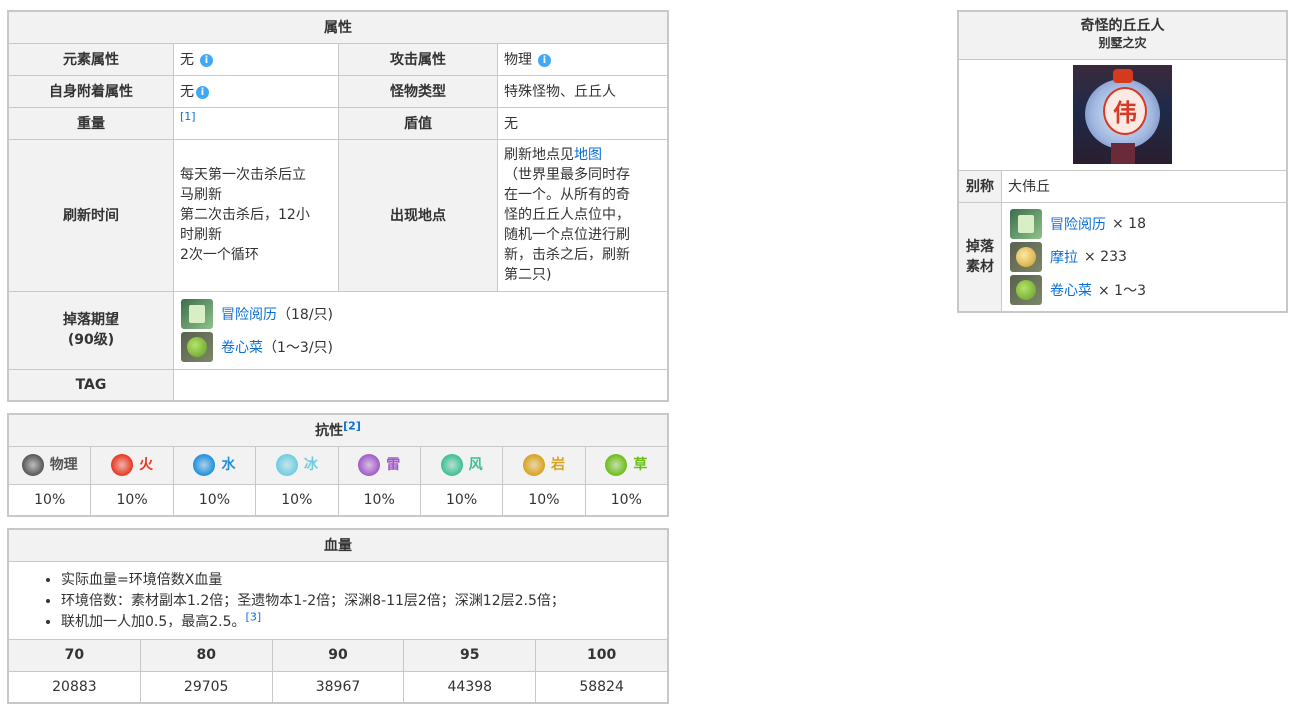 The width and height of the screenshot is (1302, 710). I want to click on list-item: 联机加一人加0.5，最高2.5。[3], so click(364, 621).